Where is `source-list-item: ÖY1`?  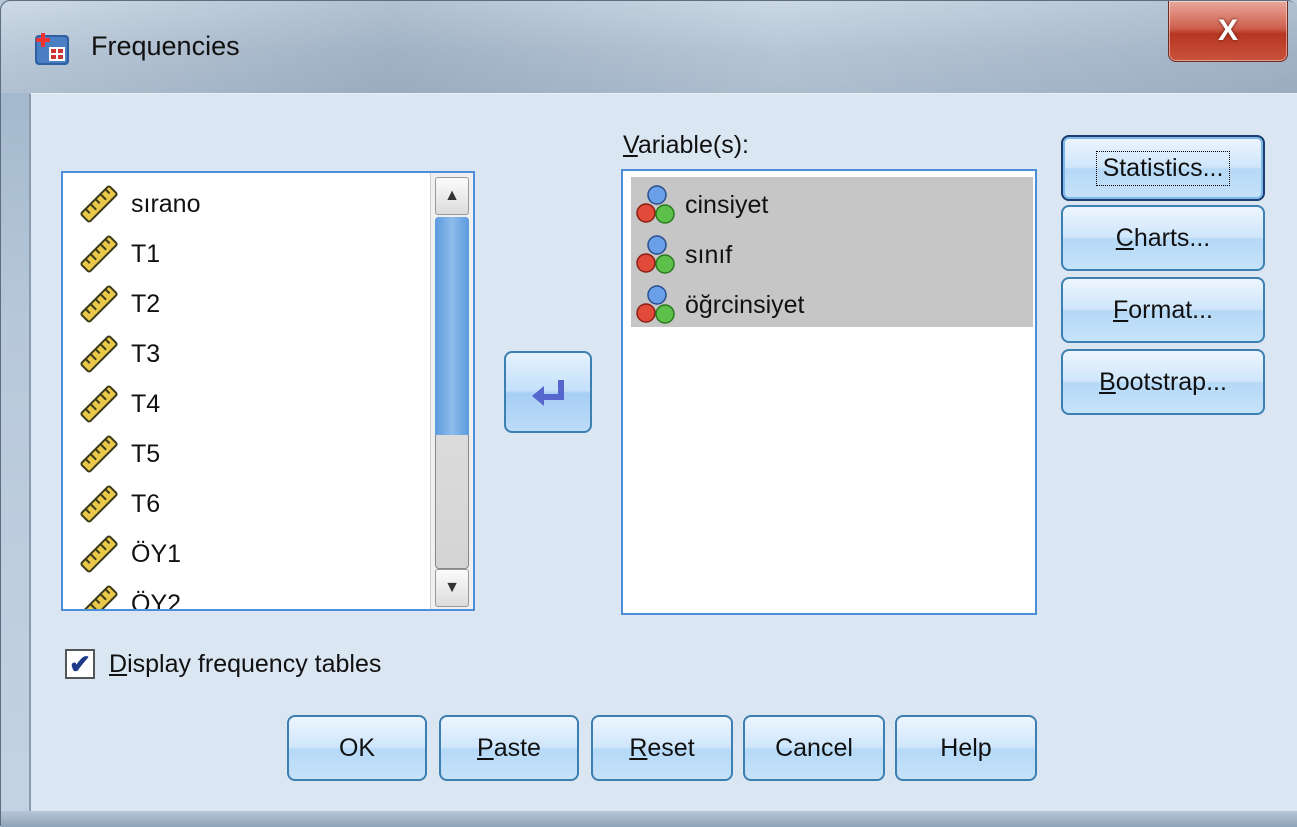 source-list-item: ÖY1 is located at coordinates (129, 554).